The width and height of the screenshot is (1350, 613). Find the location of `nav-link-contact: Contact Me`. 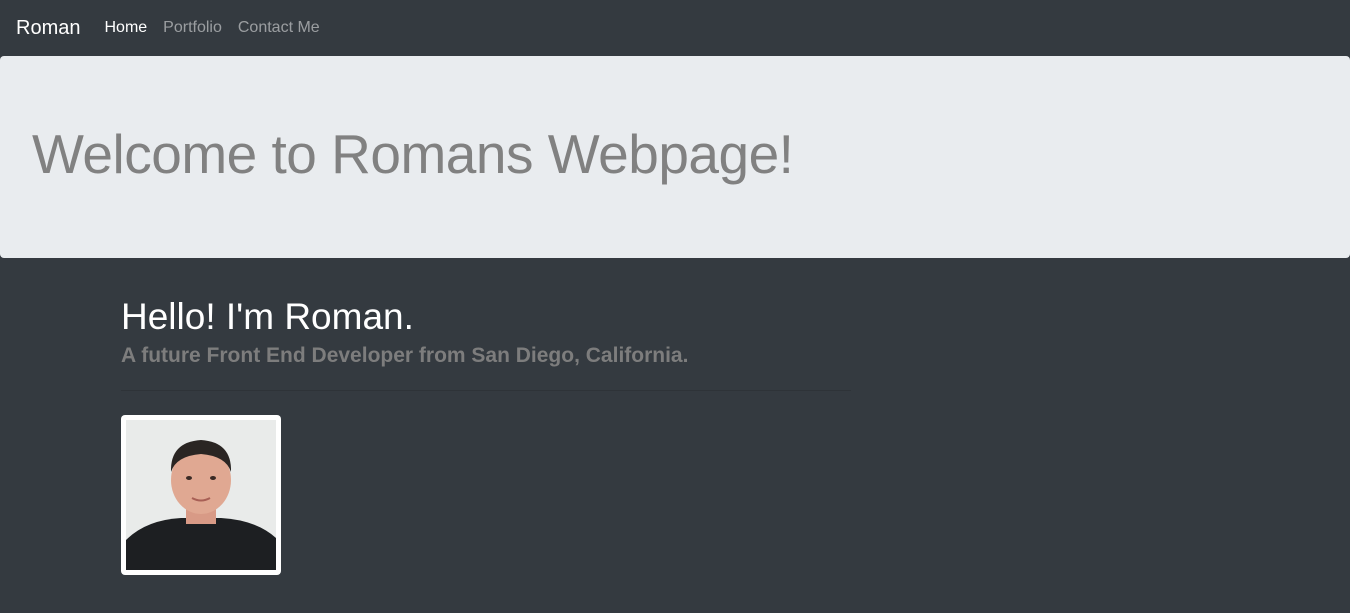

nav-link-contact: Contact Me is located at coordinates (279, 28).